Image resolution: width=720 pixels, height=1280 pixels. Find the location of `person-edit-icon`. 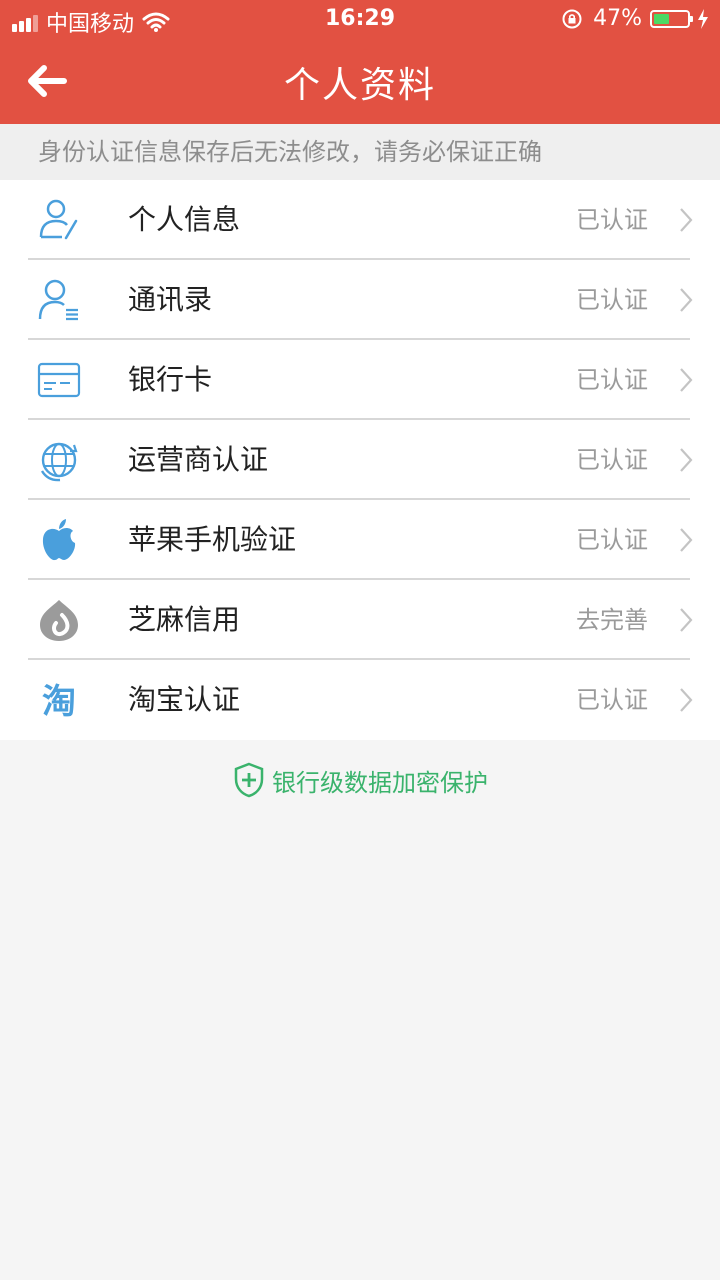

person-edit-icon is located at coordinates (58, 219).